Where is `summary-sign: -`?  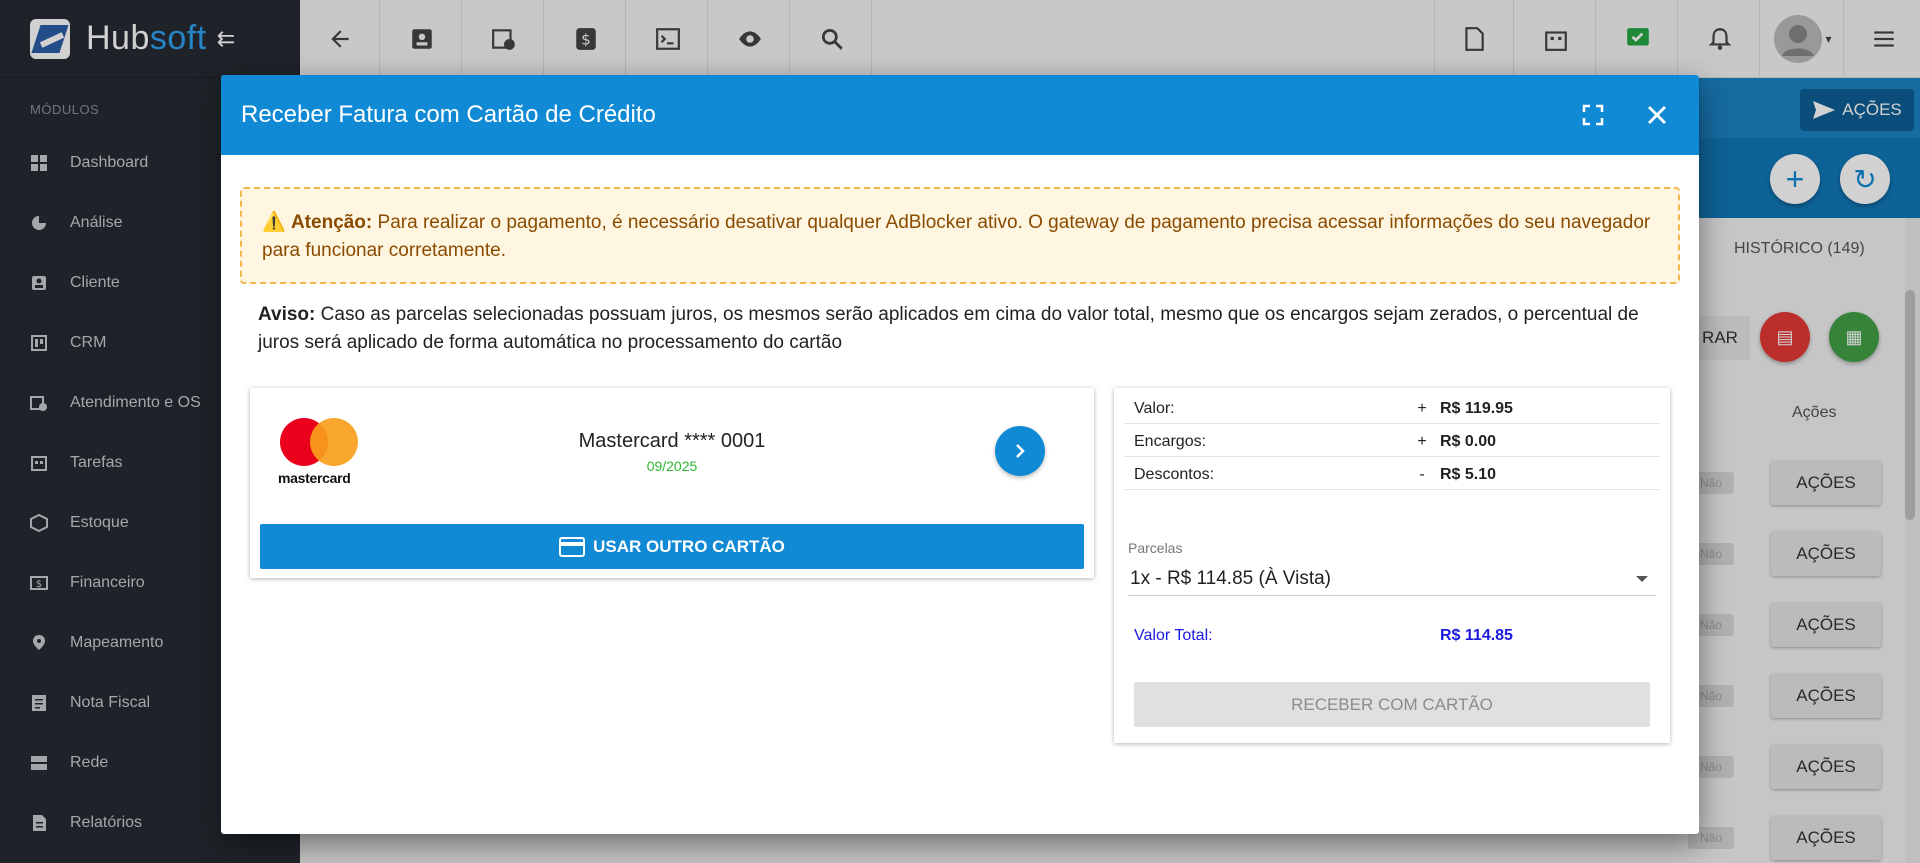 summary-sign: - is located at coordinates (1422, 474).